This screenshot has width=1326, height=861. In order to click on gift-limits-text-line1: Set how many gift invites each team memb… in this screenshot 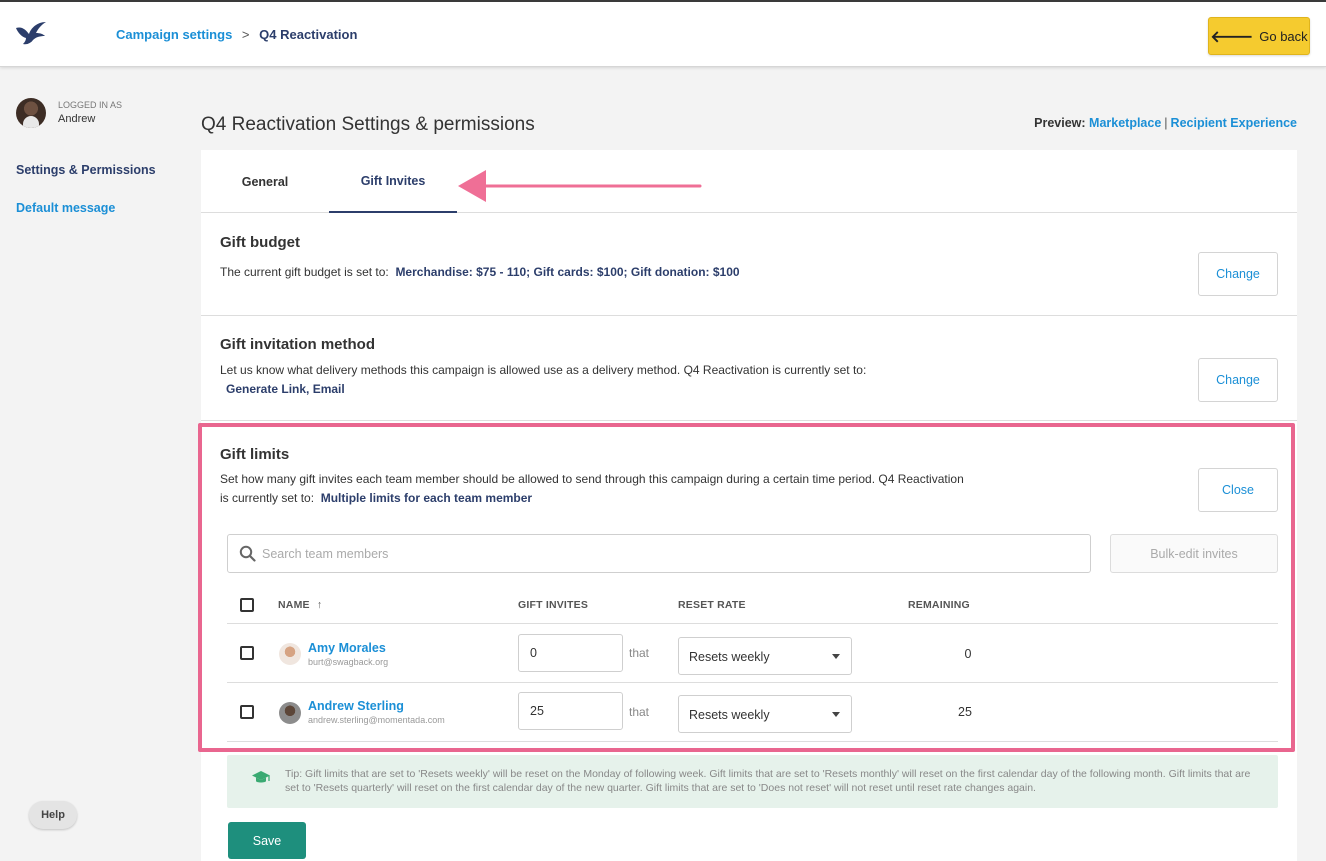, I will do `click(592, 479)`.